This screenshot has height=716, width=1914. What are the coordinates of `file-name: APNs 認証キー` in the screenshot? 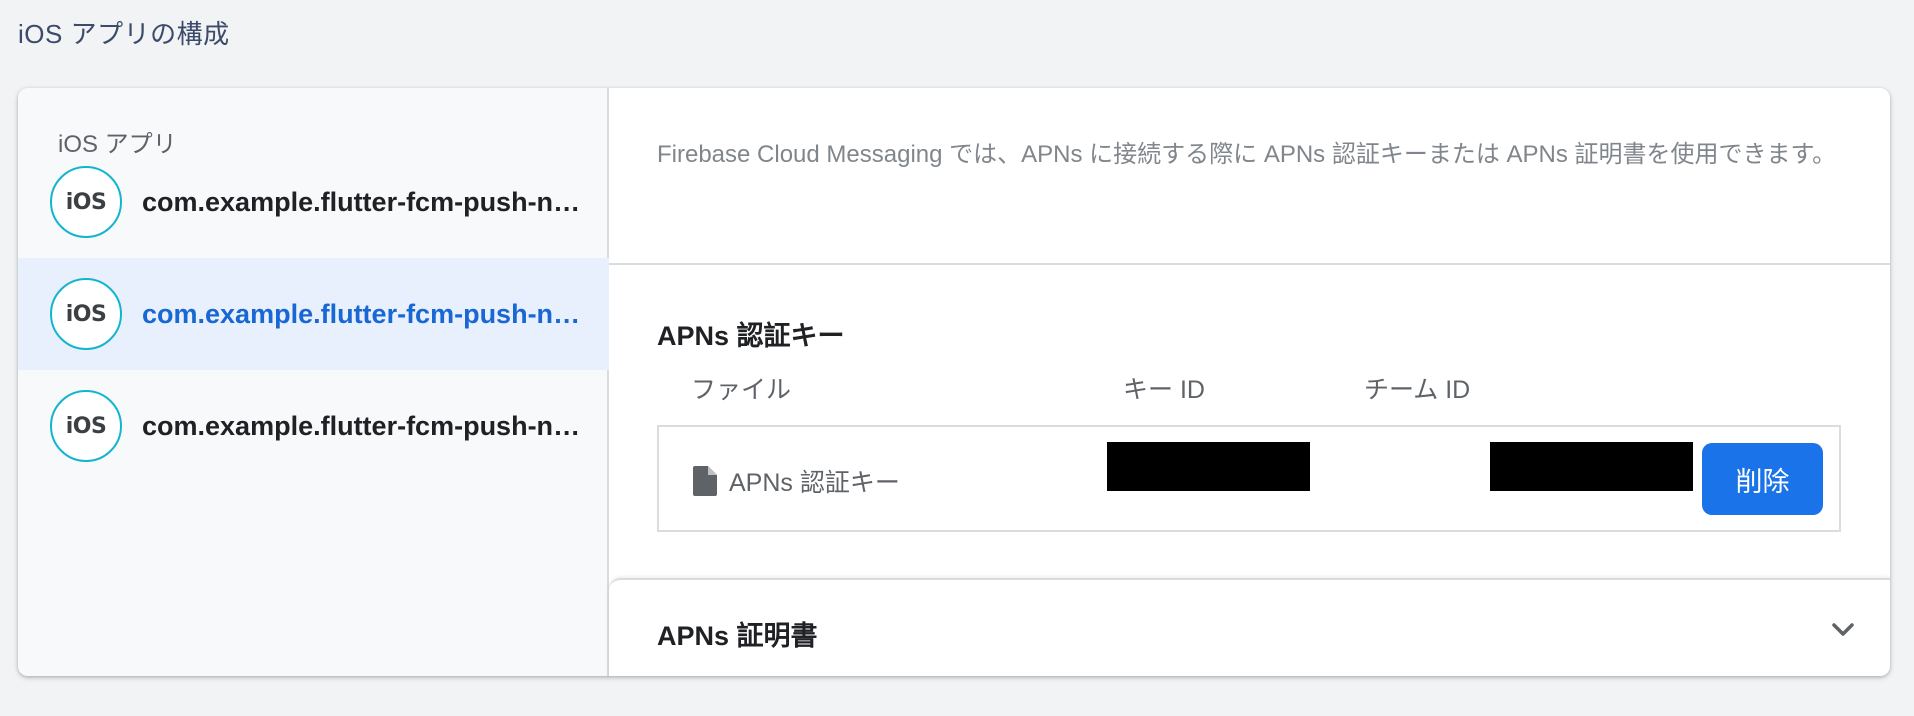 It's located at (814, 483).